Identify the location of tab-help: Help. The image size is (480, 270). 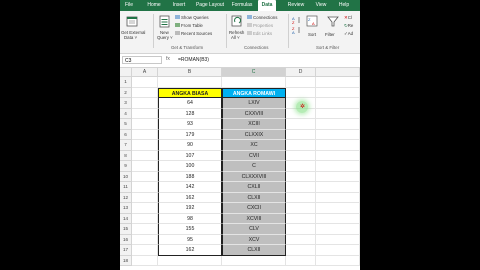
(344, 5).